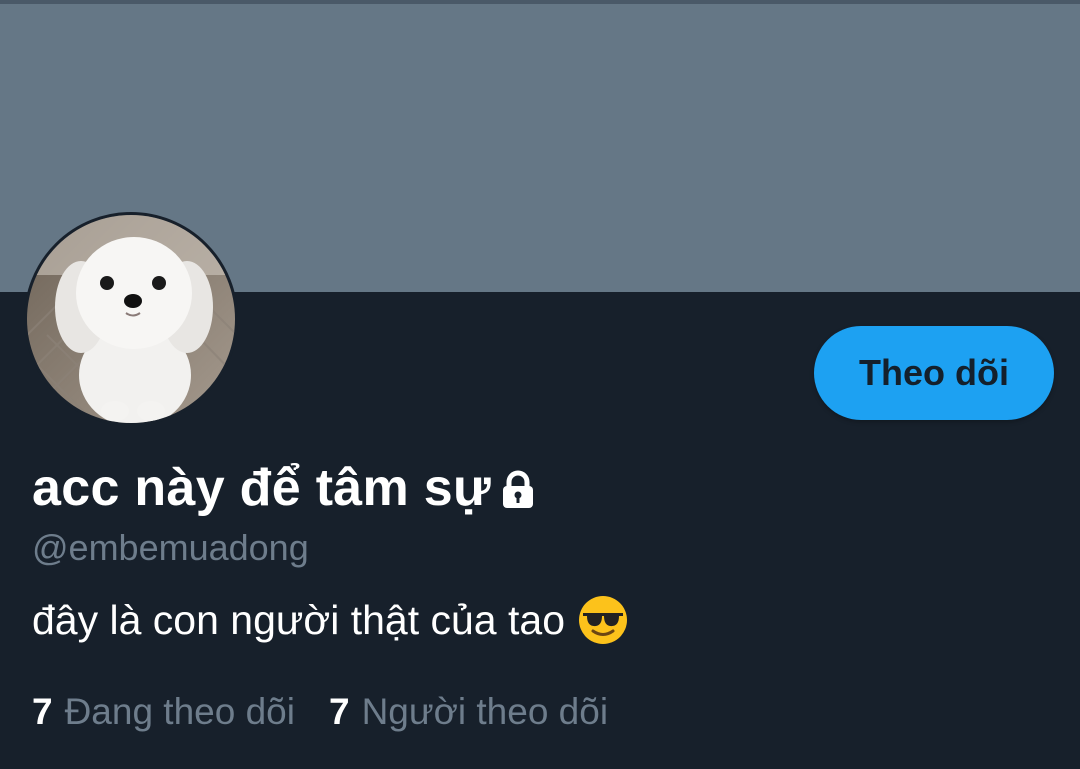 The width and height of the screenshot is (1080, 769). I want to click on bio: đây là con người thật của tao, so click(330, 620).